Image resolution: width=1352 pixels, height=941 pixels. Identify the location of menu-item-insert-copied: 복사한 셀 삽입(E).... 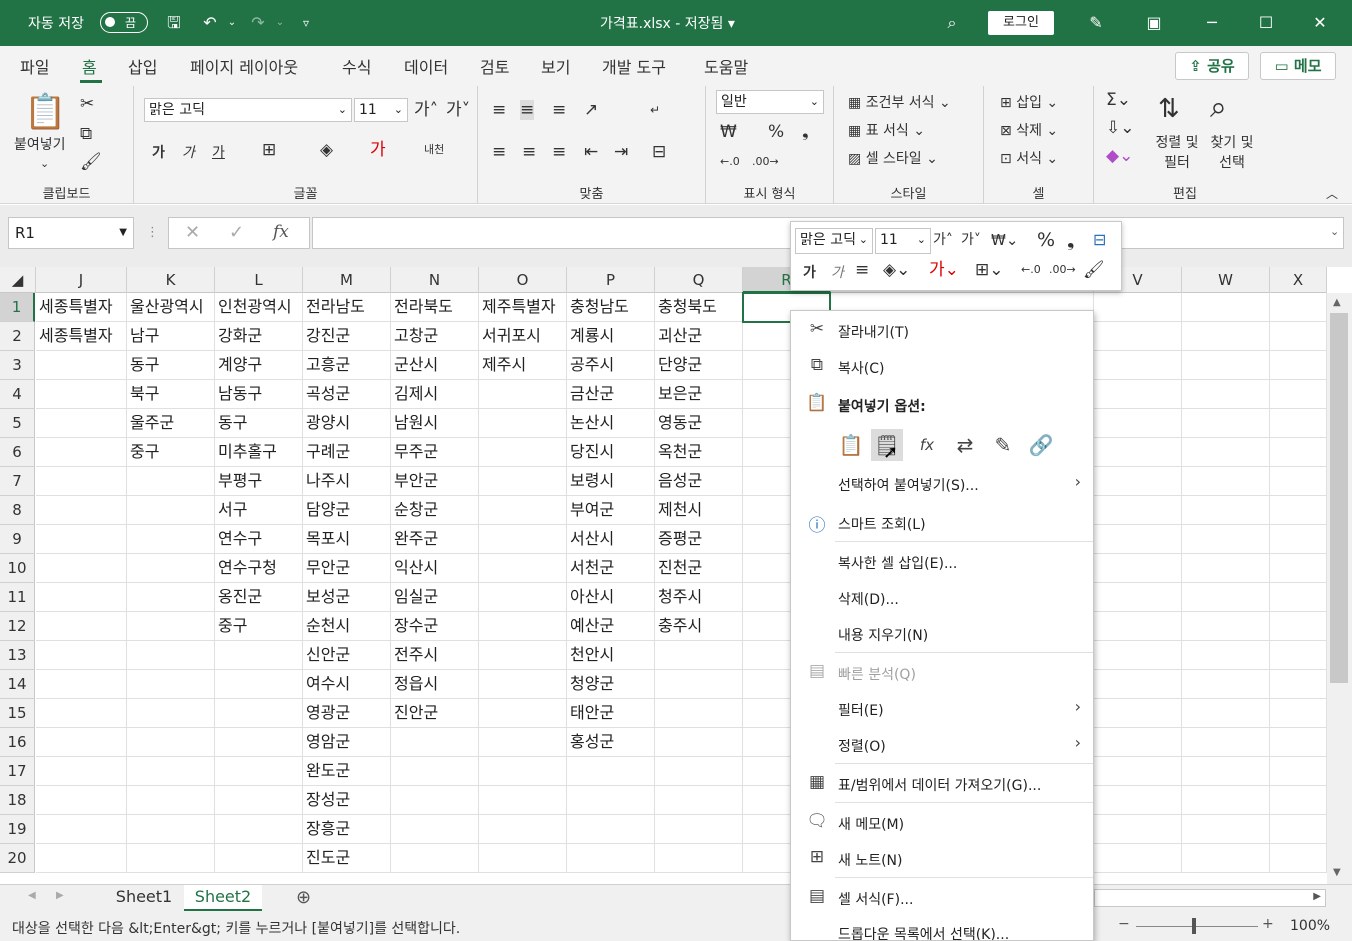
(942, 561).